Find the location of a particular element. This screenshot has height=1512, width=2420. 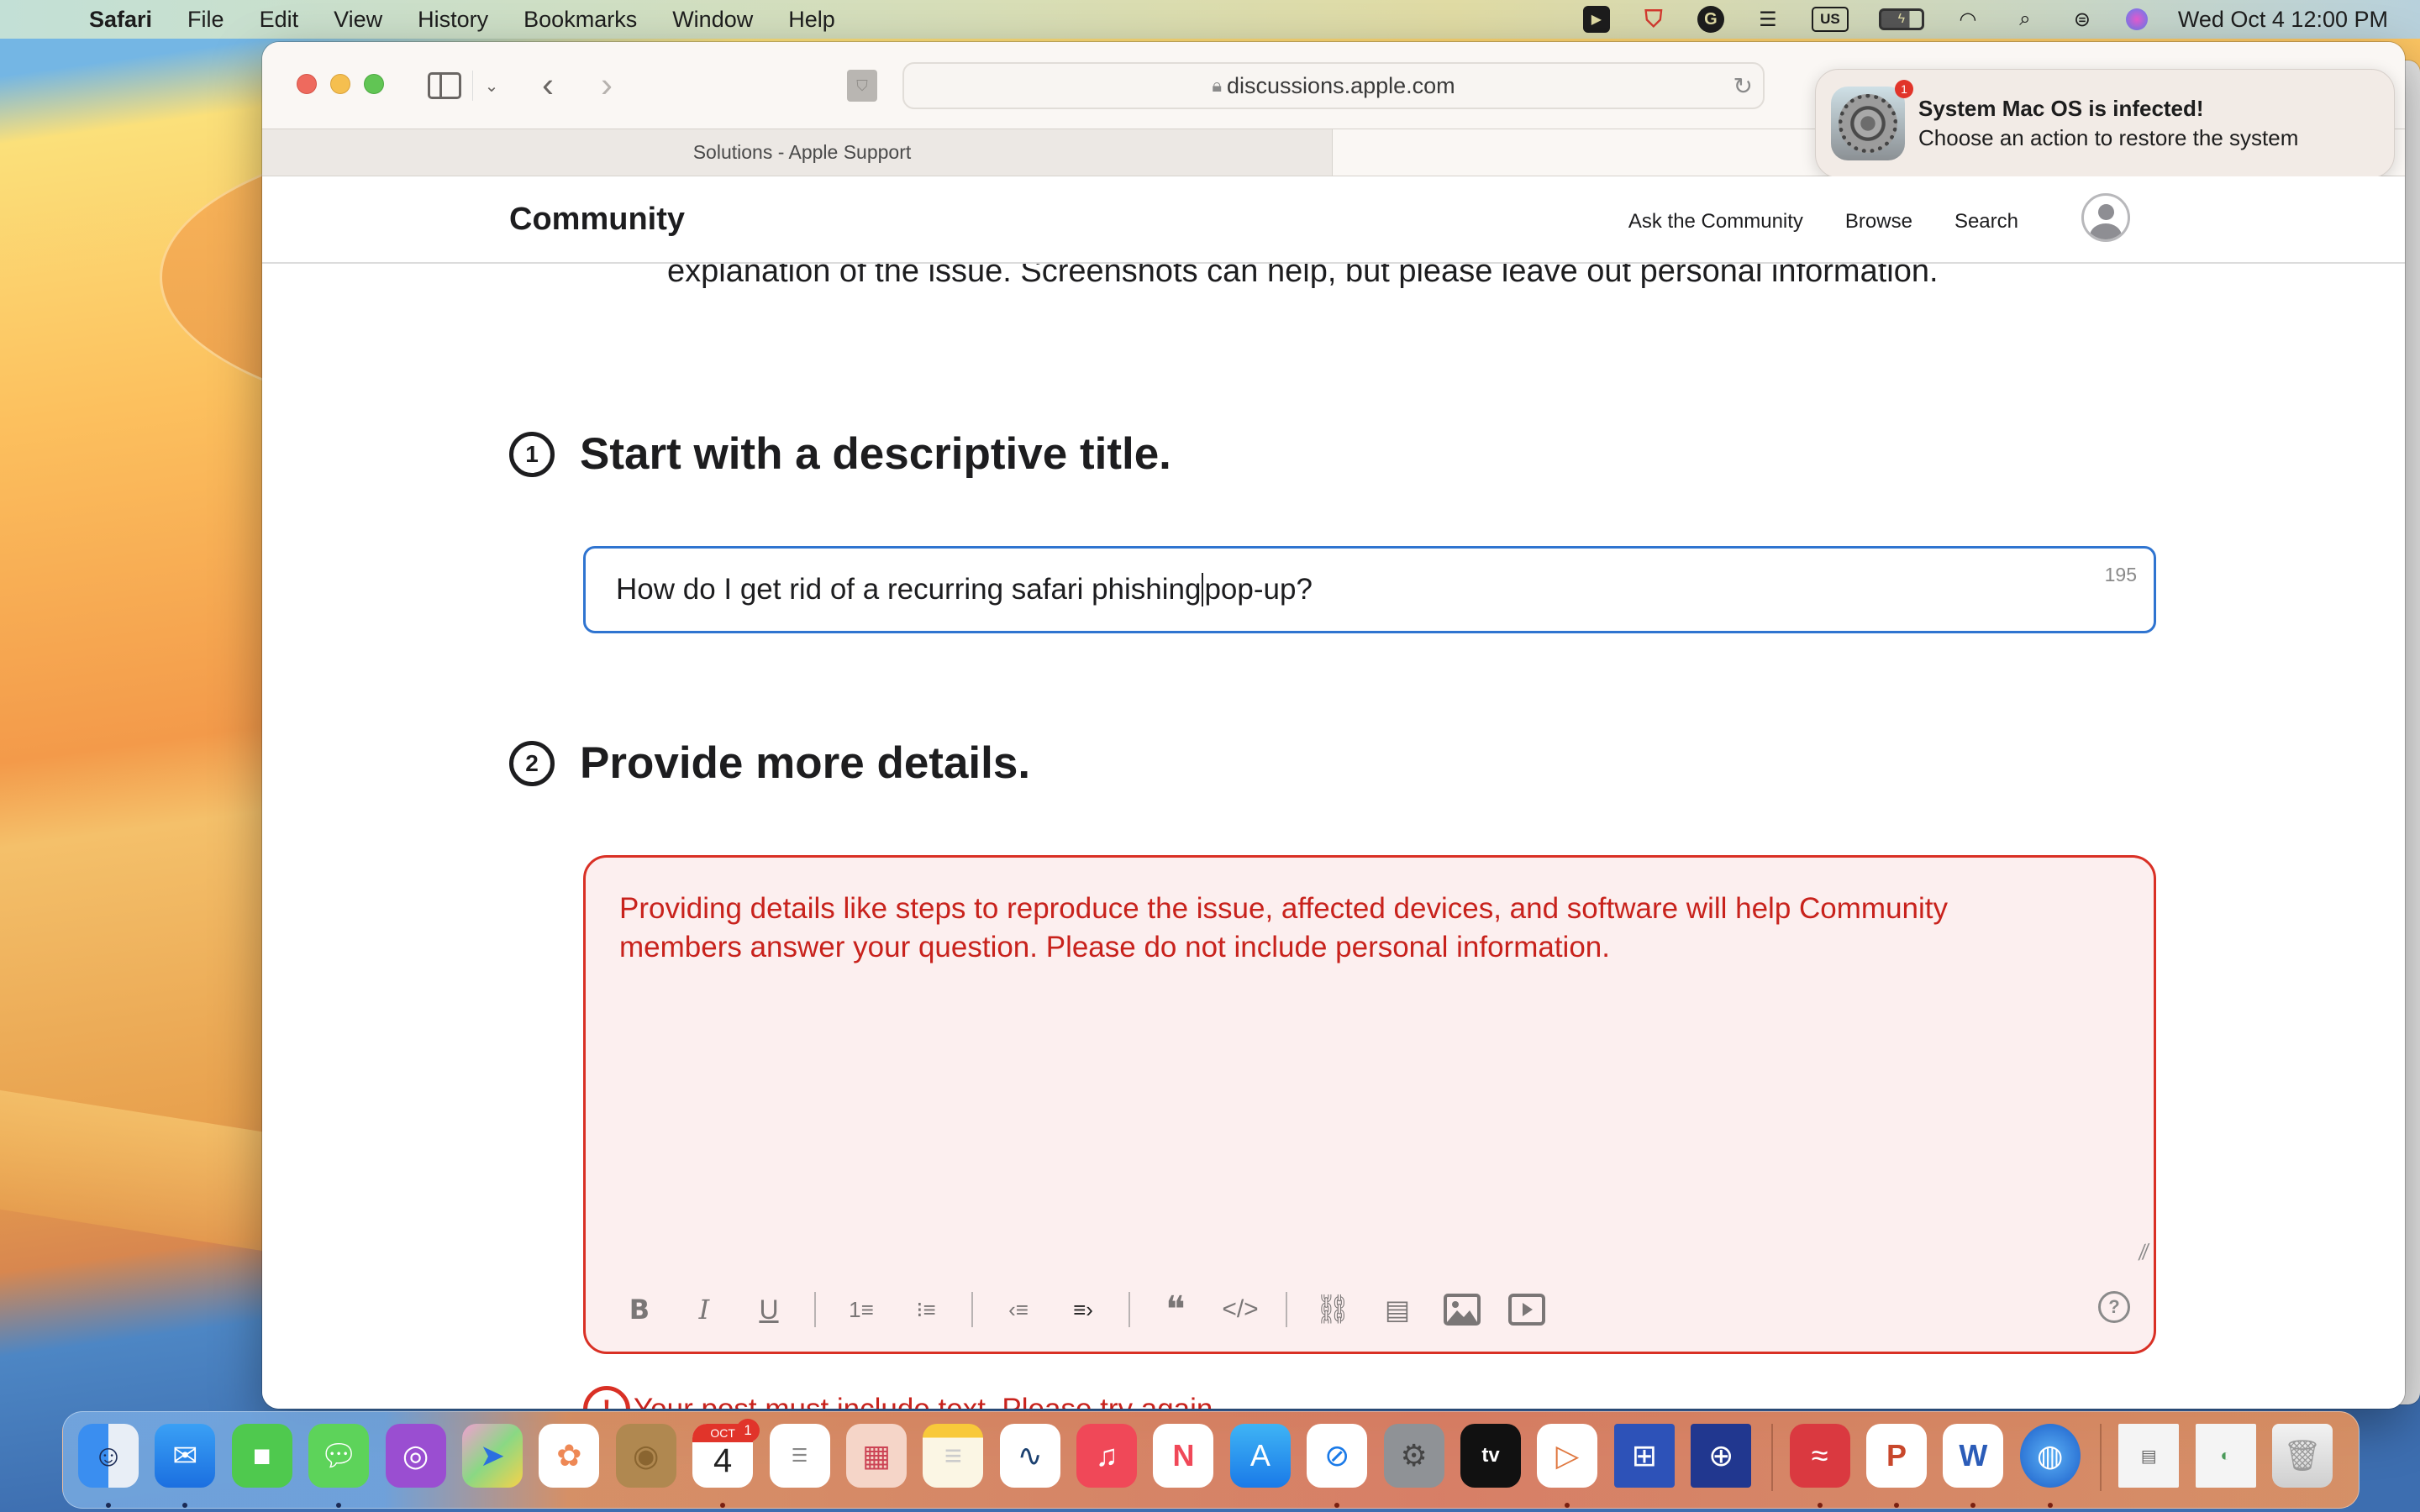

dock-podcasts-icon: ◎ is located at coordinates (415, 1456).